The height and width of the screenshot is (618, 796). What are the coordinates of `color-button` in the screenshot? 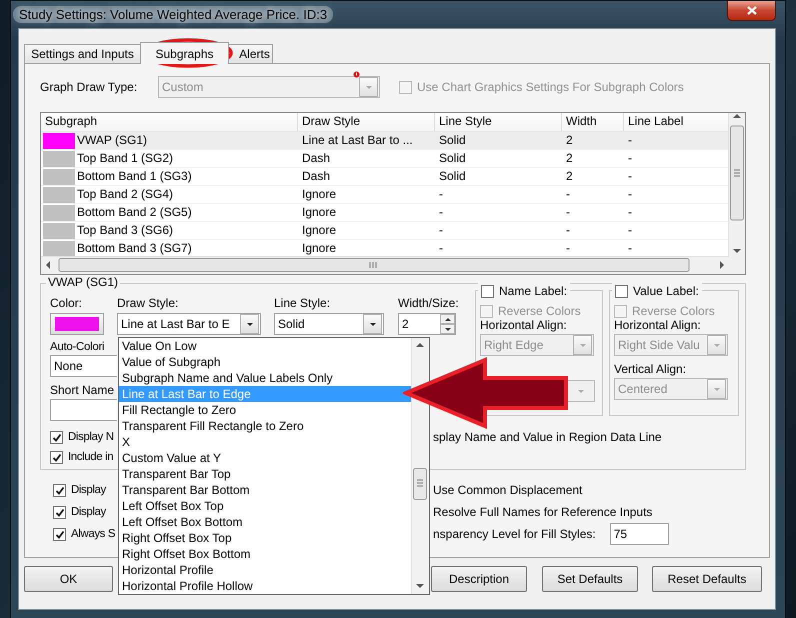 It's located at (77, 324).